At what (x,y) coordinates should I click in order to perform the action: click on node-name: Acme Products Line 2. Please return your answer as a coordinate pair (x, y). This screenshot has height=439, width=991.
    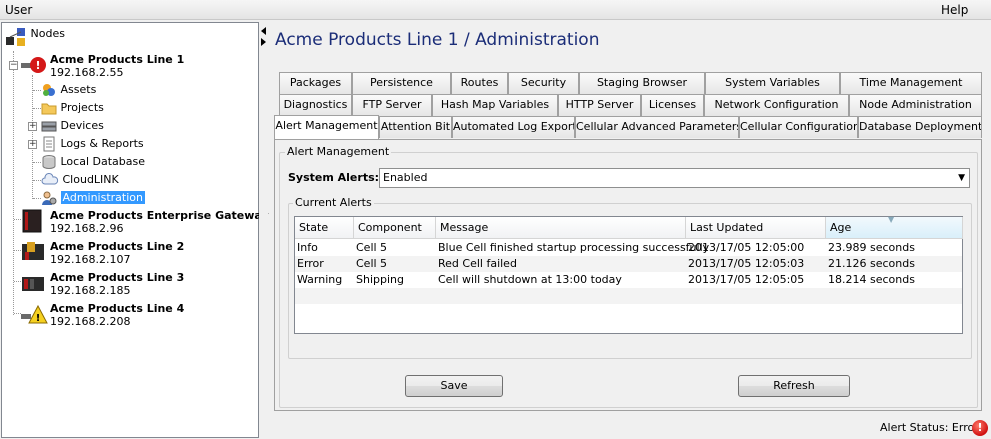
    Looking at the image, I should click on (117, 246).